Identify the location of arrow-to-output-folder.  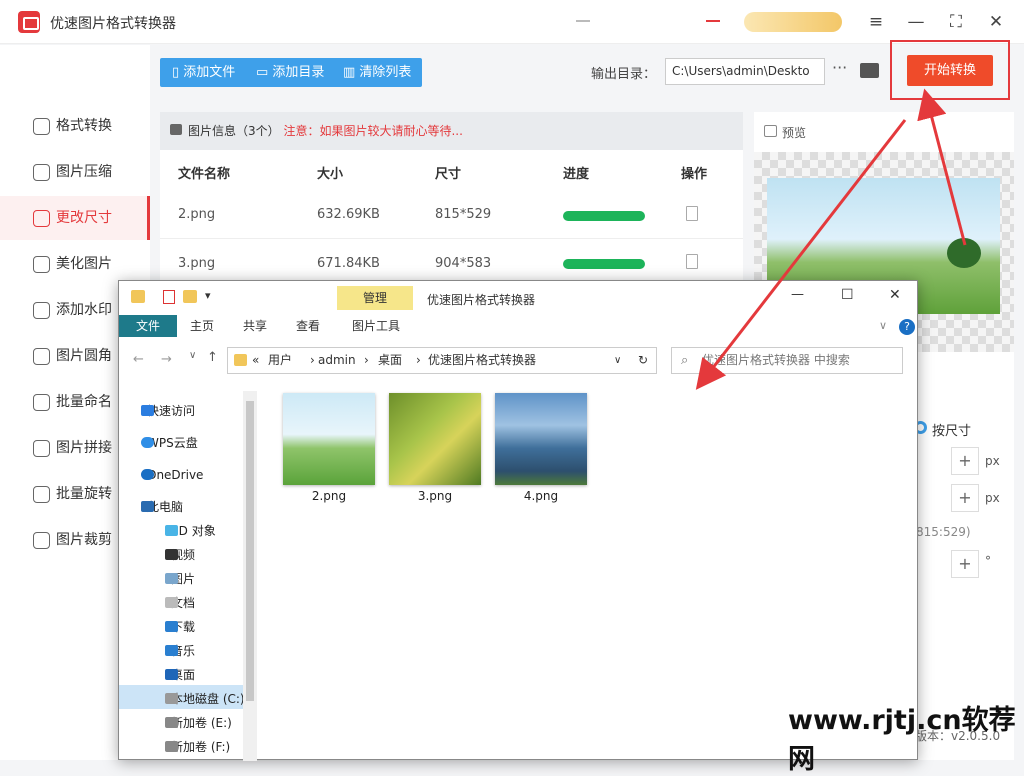
(801, 254).